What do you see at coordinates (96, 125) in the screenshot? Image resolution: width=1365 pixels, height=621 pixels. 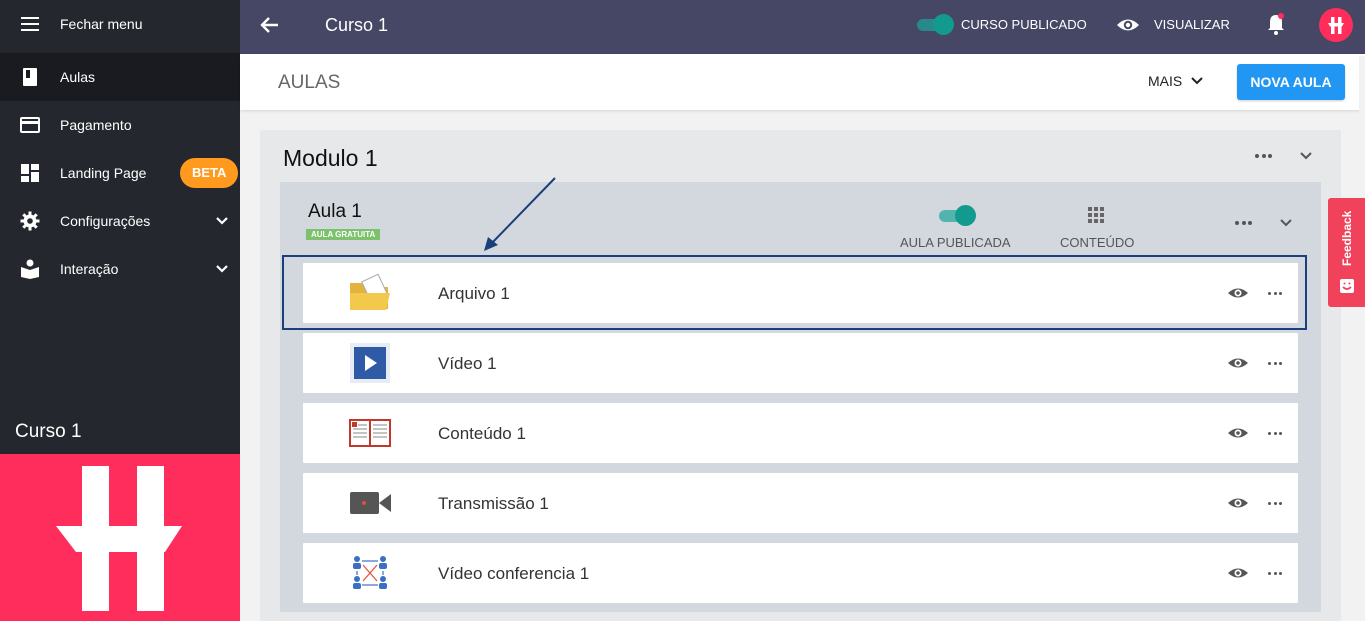 I see `sidebar-item-label: Pagamento` at bounding box center [96, 125].